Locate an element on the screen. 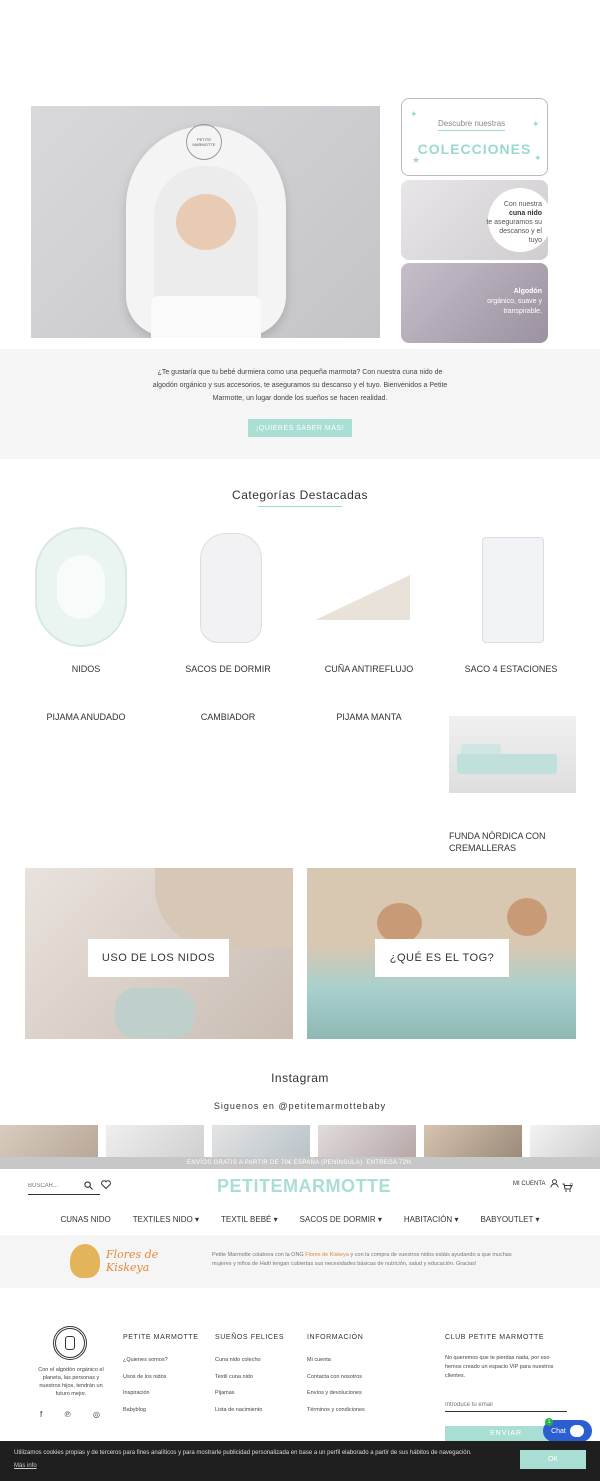 The height and width of the screenshot is (1481, 600). categories-title: Categorías Destacadas is located at coordinates (300, 495).